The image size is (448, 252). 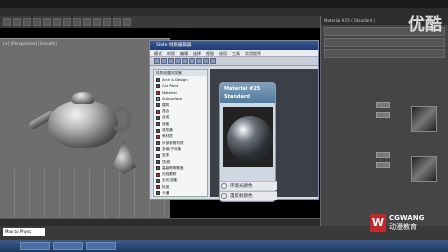 I want to click on layout-icon, so click(x=206, y=61).